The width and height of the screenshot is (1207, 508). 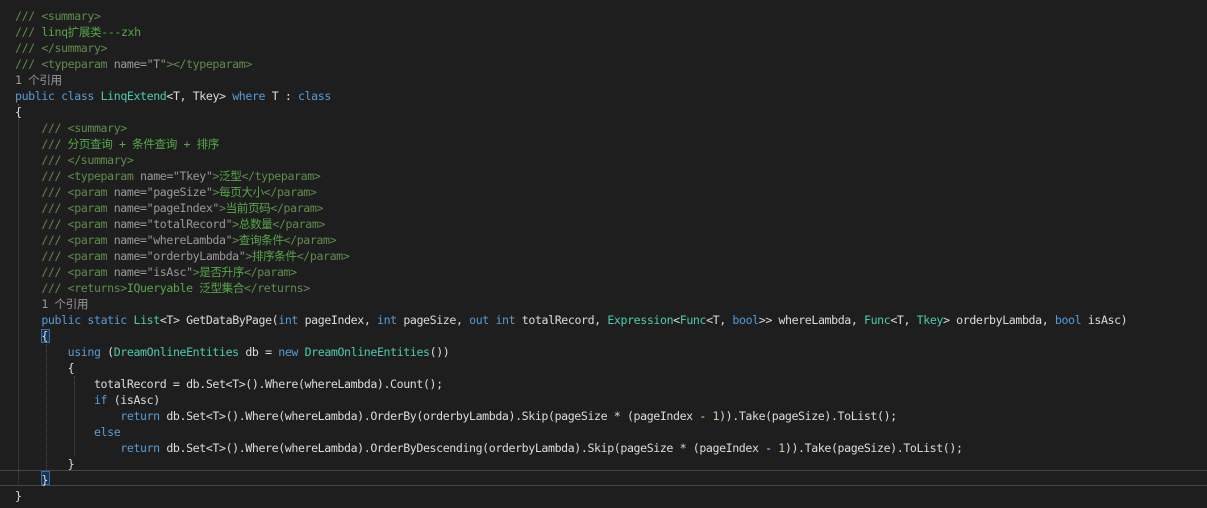 I want to click on code-token: (isAsc), so click(x=133, y=400).